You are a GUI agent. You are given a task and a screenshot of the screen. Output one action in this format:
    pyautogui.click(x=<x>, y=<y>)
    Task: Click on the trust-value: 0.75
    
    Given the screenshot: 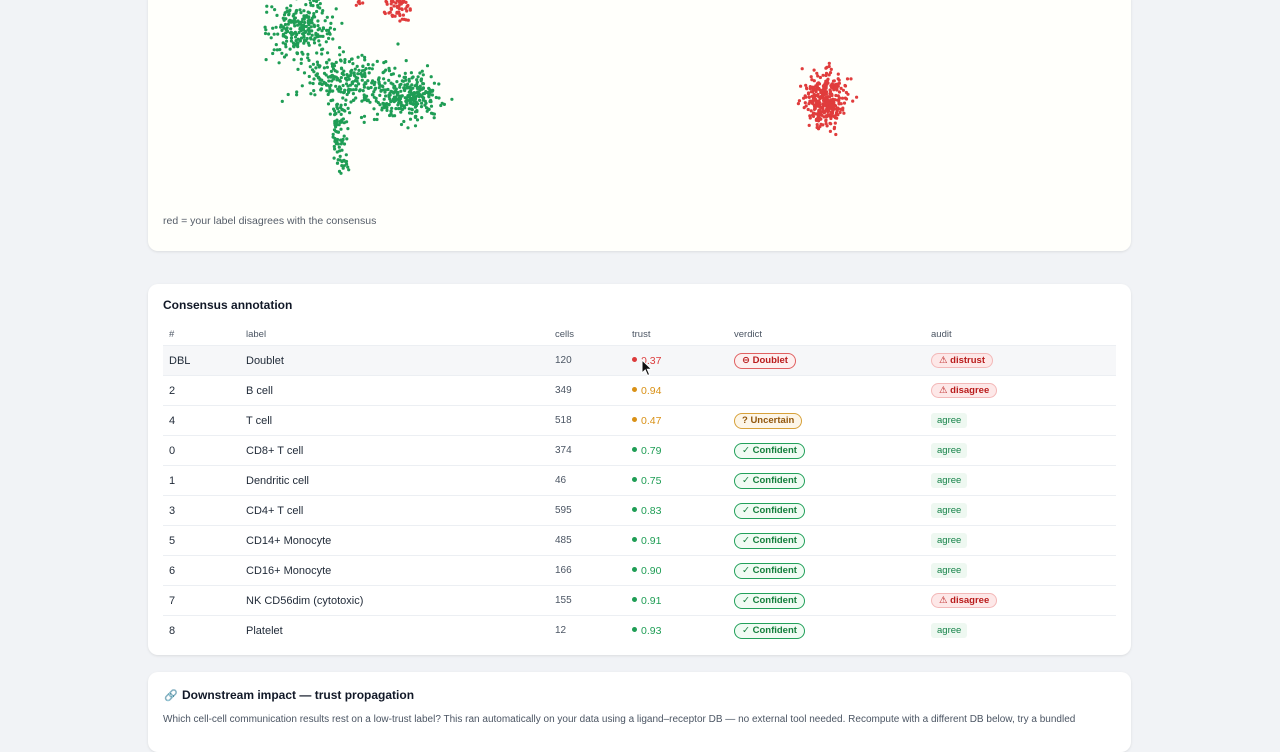 What is the action you would take?
    pyautogui.click(x=651, y=481)
    